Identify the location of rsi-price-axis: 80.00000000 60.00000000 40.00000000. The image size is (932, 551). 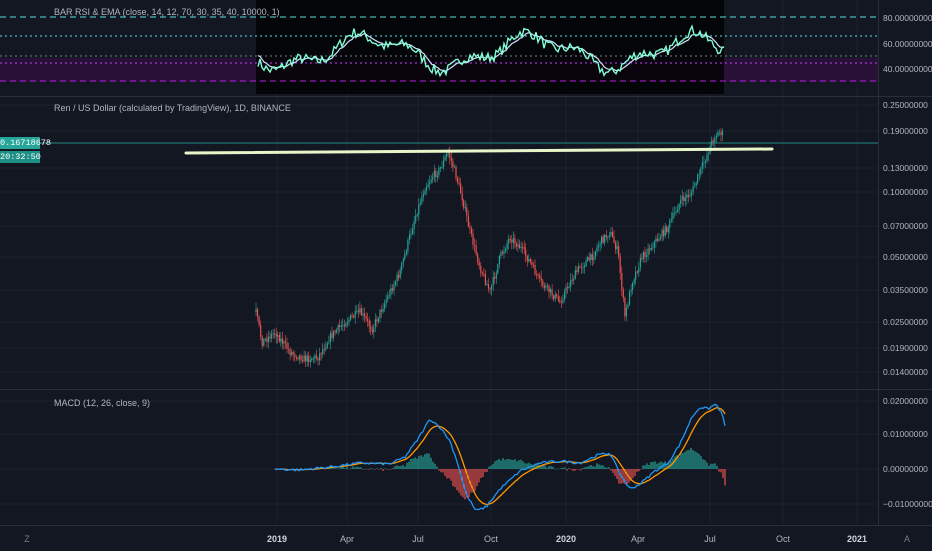
(905, 48).